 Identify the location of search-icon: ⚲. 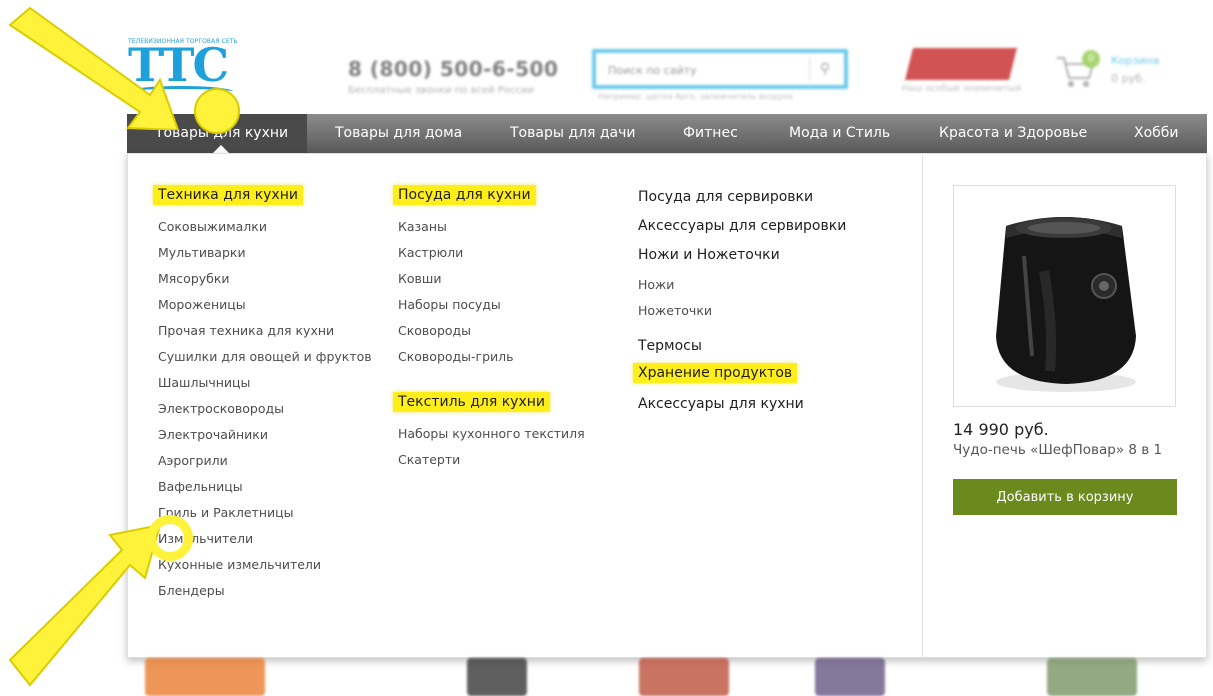
(824, 69).